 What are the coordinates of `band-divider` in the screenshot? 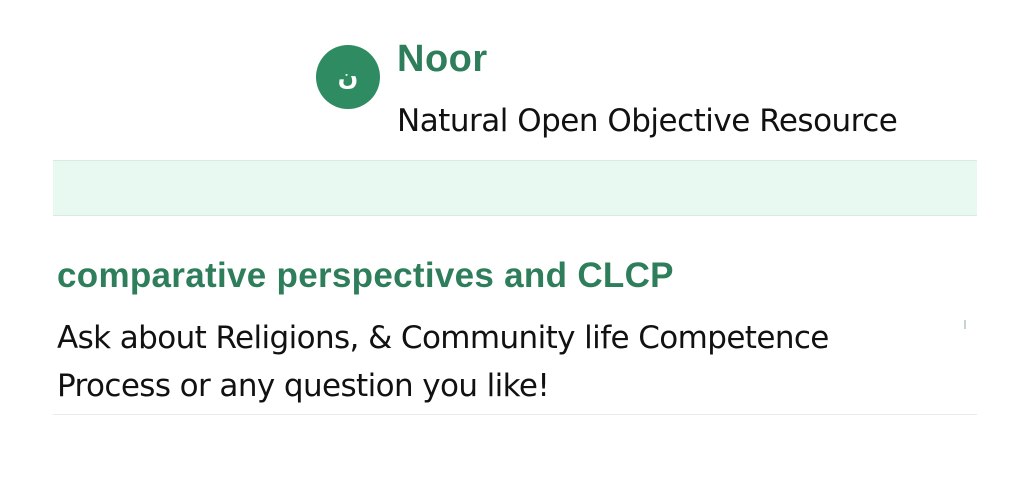 It's located at (515, 215).